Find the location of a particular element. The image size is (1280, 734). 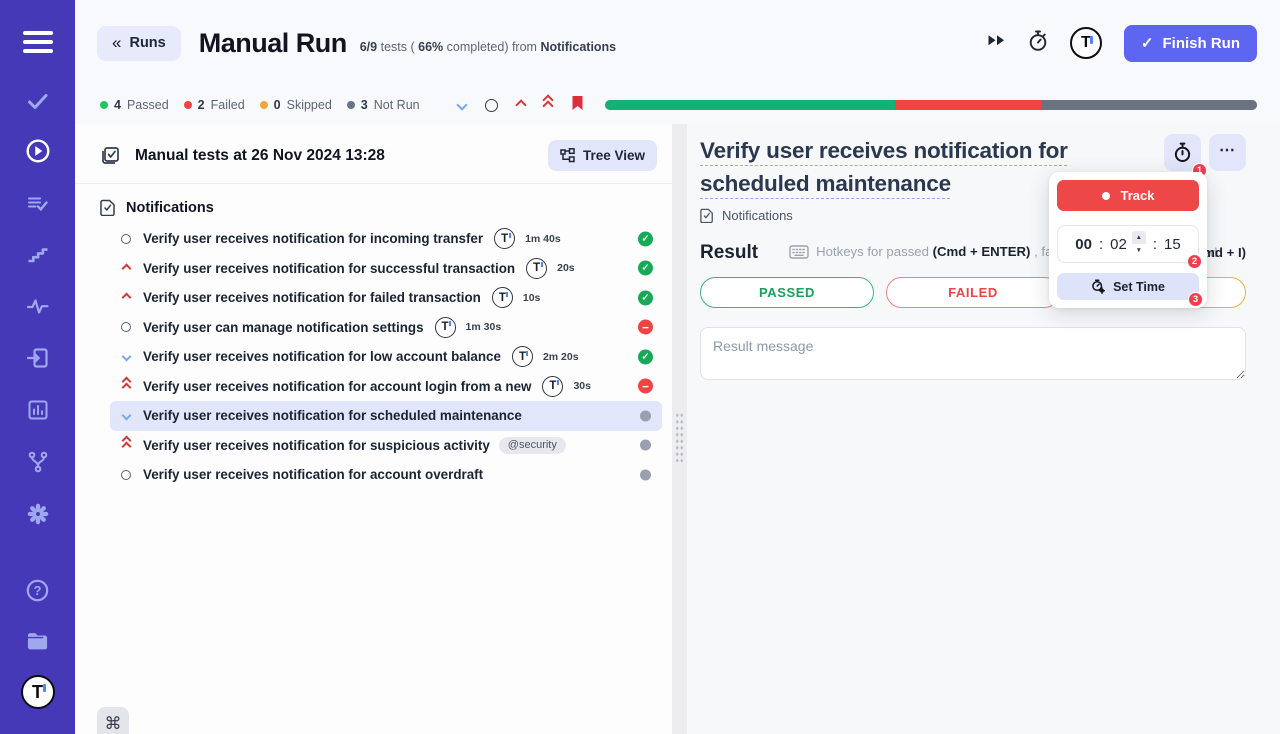

analytics-icon is located at coordinates (37, 410).